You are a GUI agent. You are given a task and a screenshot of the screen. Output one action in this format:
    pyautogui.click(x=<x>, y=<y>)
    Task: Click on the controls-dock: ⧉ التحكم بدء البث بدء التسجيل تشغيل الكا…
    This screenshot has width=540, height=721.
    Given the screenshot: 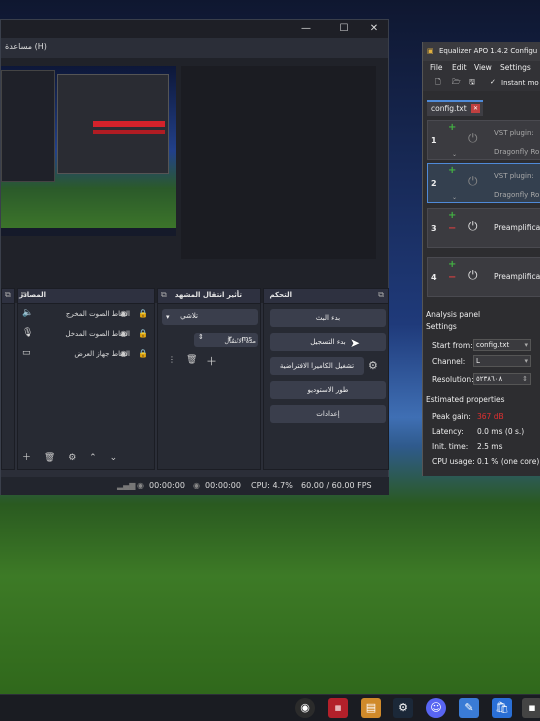 What is the action you would take?
    pyautogui.click(x=326, y=379)
    